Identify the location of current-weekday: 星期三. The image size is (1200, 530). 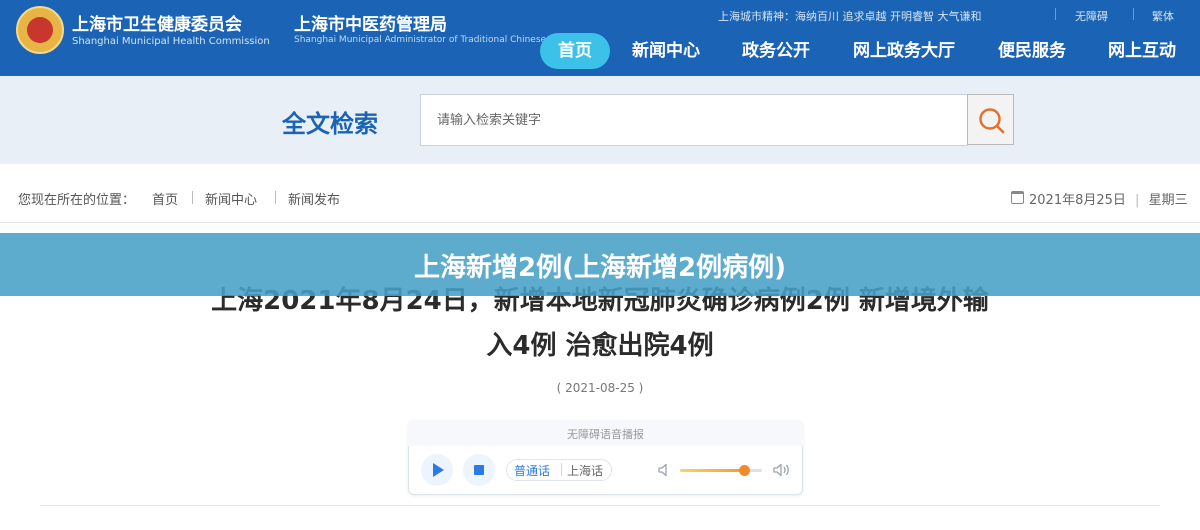
(1168, 200).